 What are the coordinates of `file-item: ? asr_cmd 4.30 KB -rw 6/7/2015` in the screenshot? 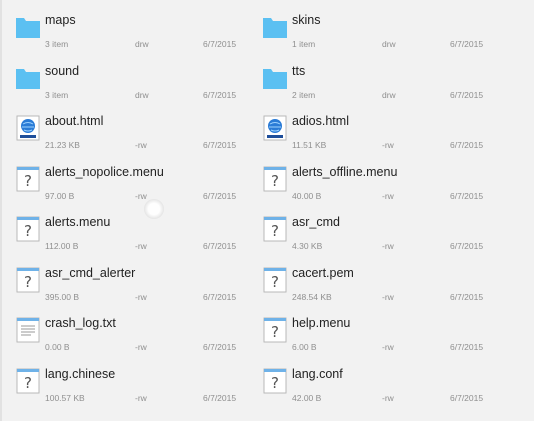 It's located at (397, 232).